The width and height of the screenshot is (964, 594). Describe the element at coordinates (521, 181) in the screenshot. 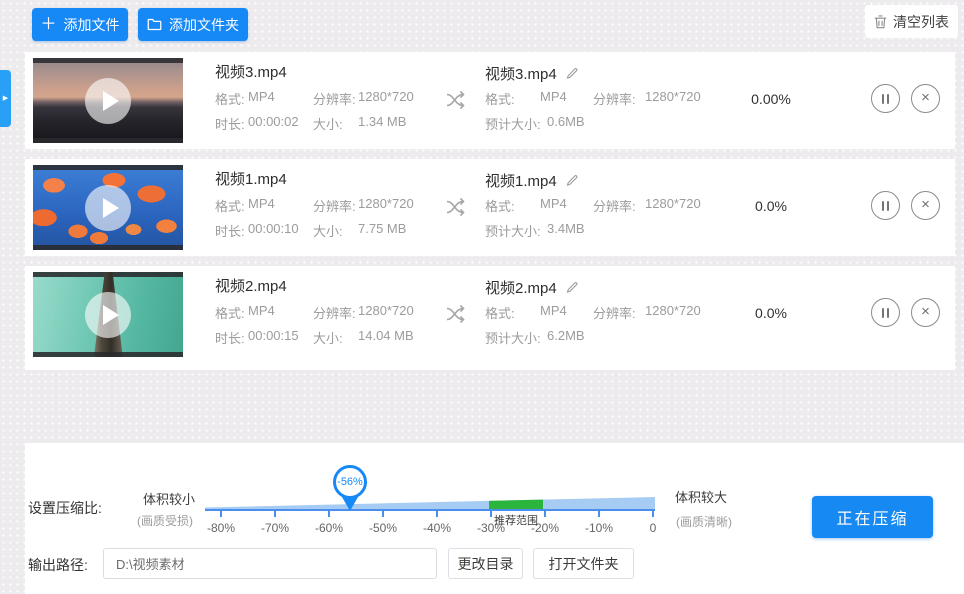

I see `output-file-name: 视频1.mp4` at that location.